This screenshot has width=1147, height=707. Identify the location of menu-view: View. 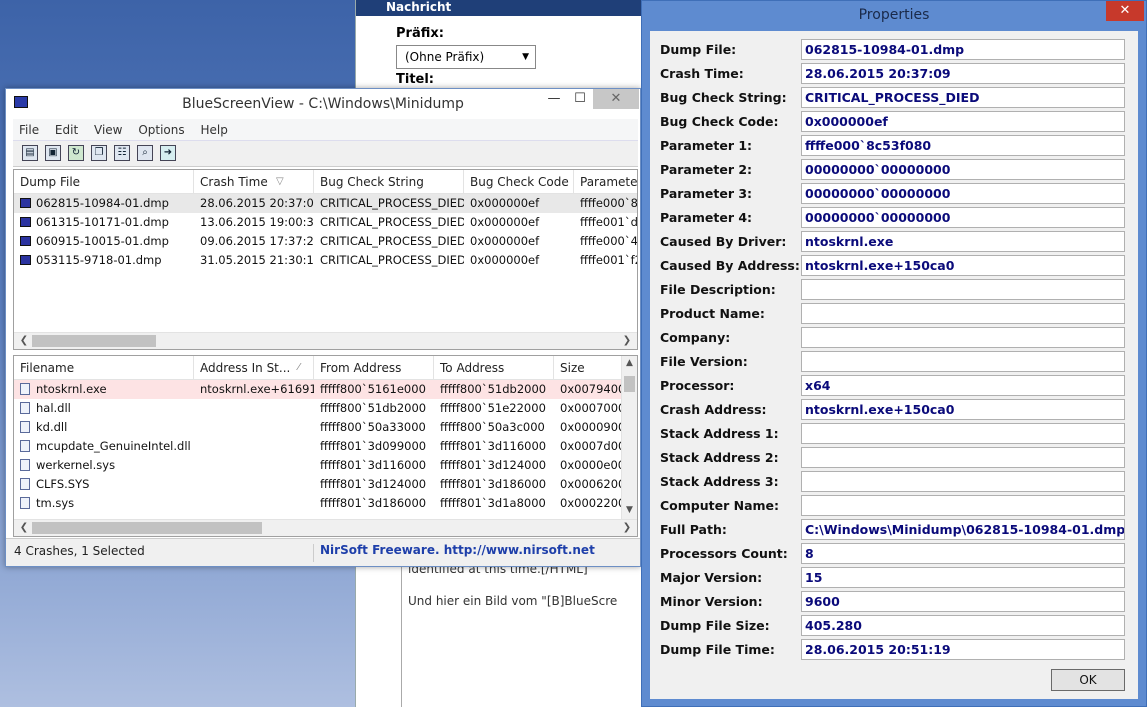
(108, 128).